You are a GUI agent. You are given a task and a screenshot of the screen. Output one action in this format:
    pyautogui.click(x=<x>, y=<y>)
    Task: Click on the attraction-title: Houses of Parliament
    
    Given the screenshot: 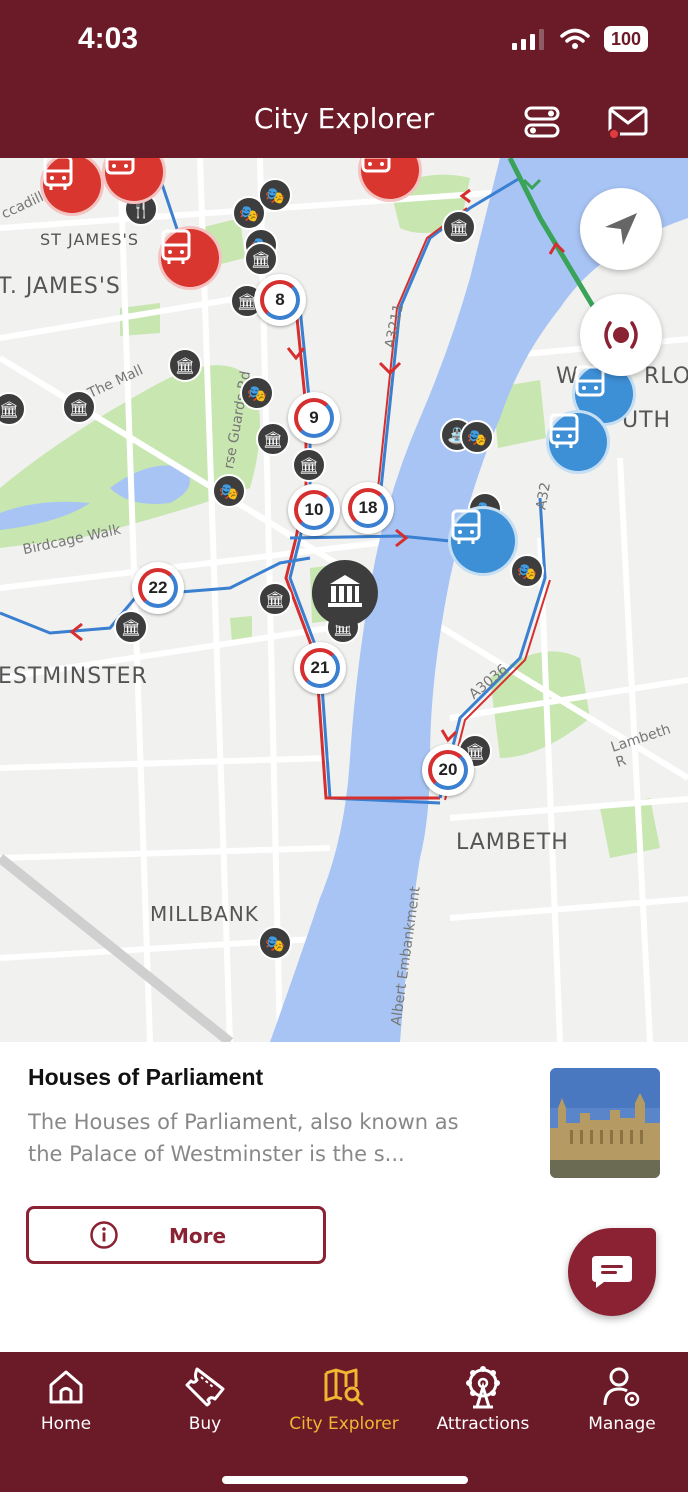 What is the action you would take?
    pyautogui.click(x=146, y=1077)
    